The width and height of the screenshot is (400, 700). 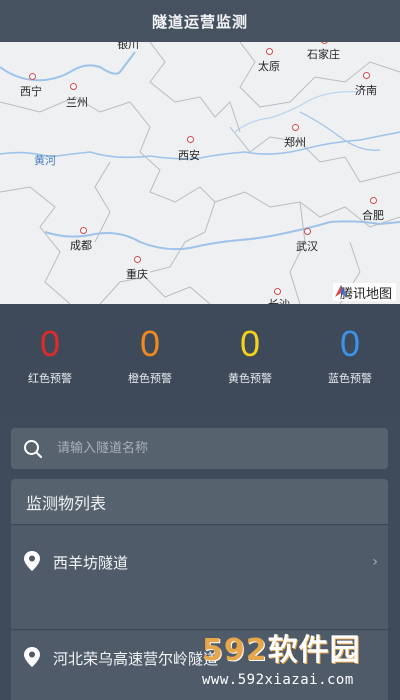 What do you see at coordinates (279, 296) in the screenshot?
I see `map-city-label: 长沙` at bounding box center [279, 296].